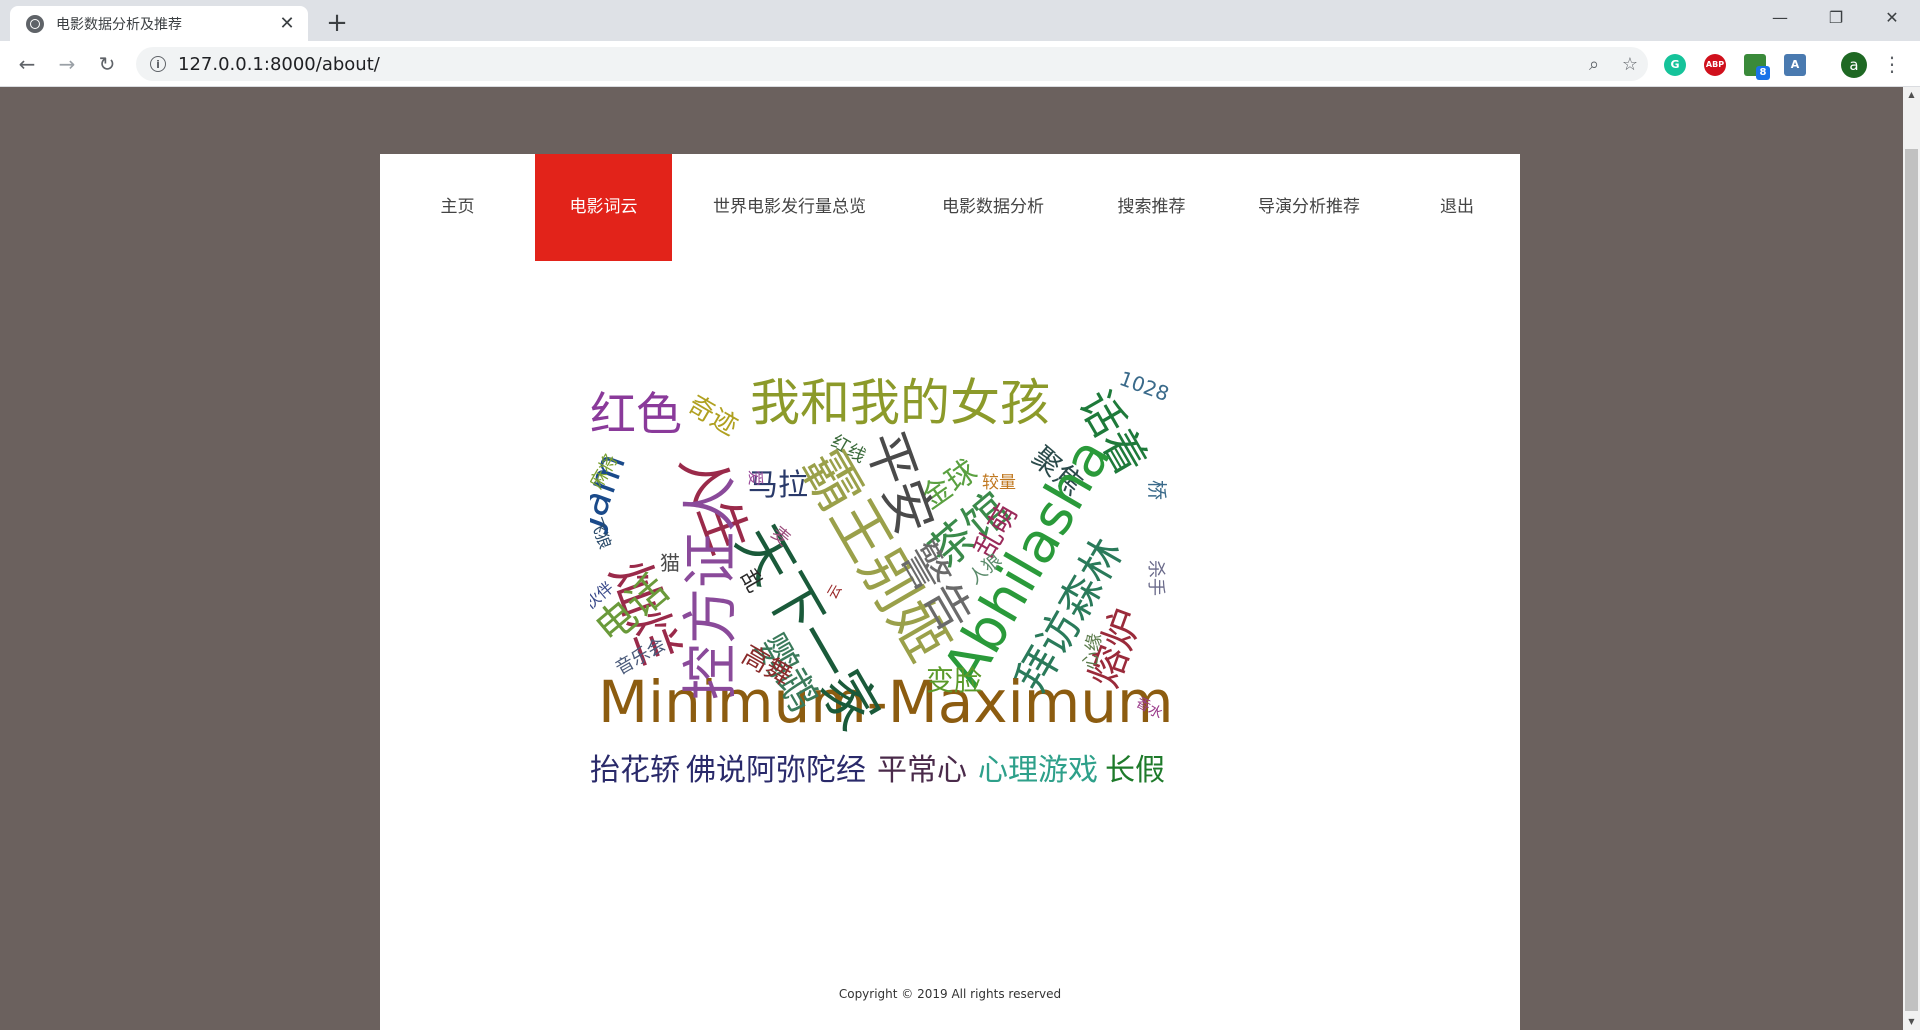  I want to click on scroll-thumb, so click(1911, 580).